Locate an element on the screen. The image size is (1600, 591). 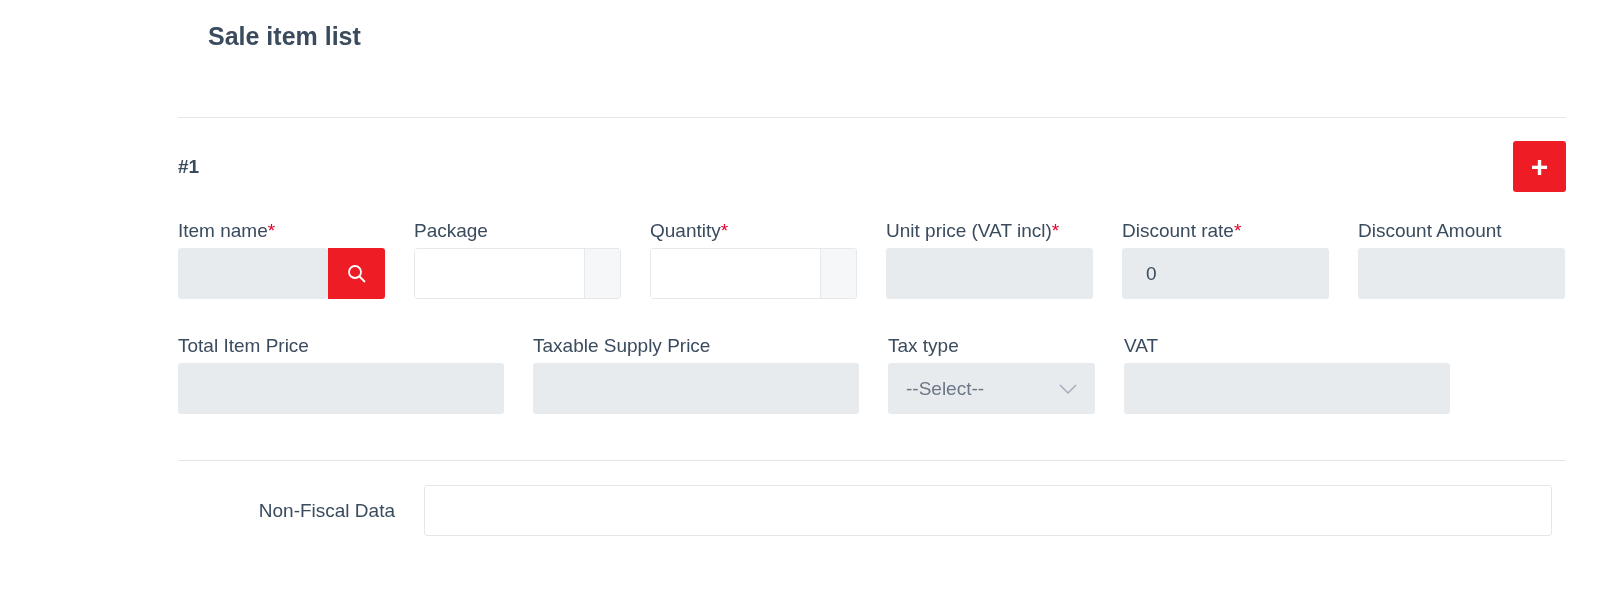
field-label: Quantity* is located at coordinates (690, 231).